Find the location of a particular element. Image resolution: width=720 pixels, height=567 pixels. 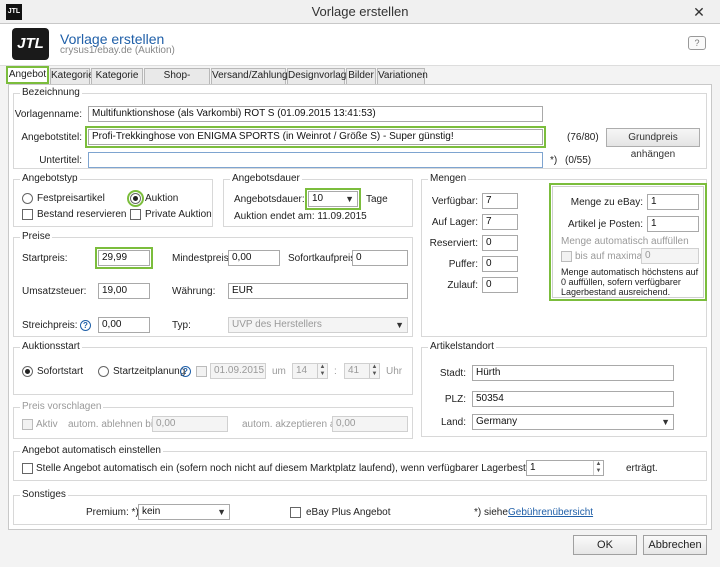

tab-bilder: Bilder is located at coordinates (361, 76).